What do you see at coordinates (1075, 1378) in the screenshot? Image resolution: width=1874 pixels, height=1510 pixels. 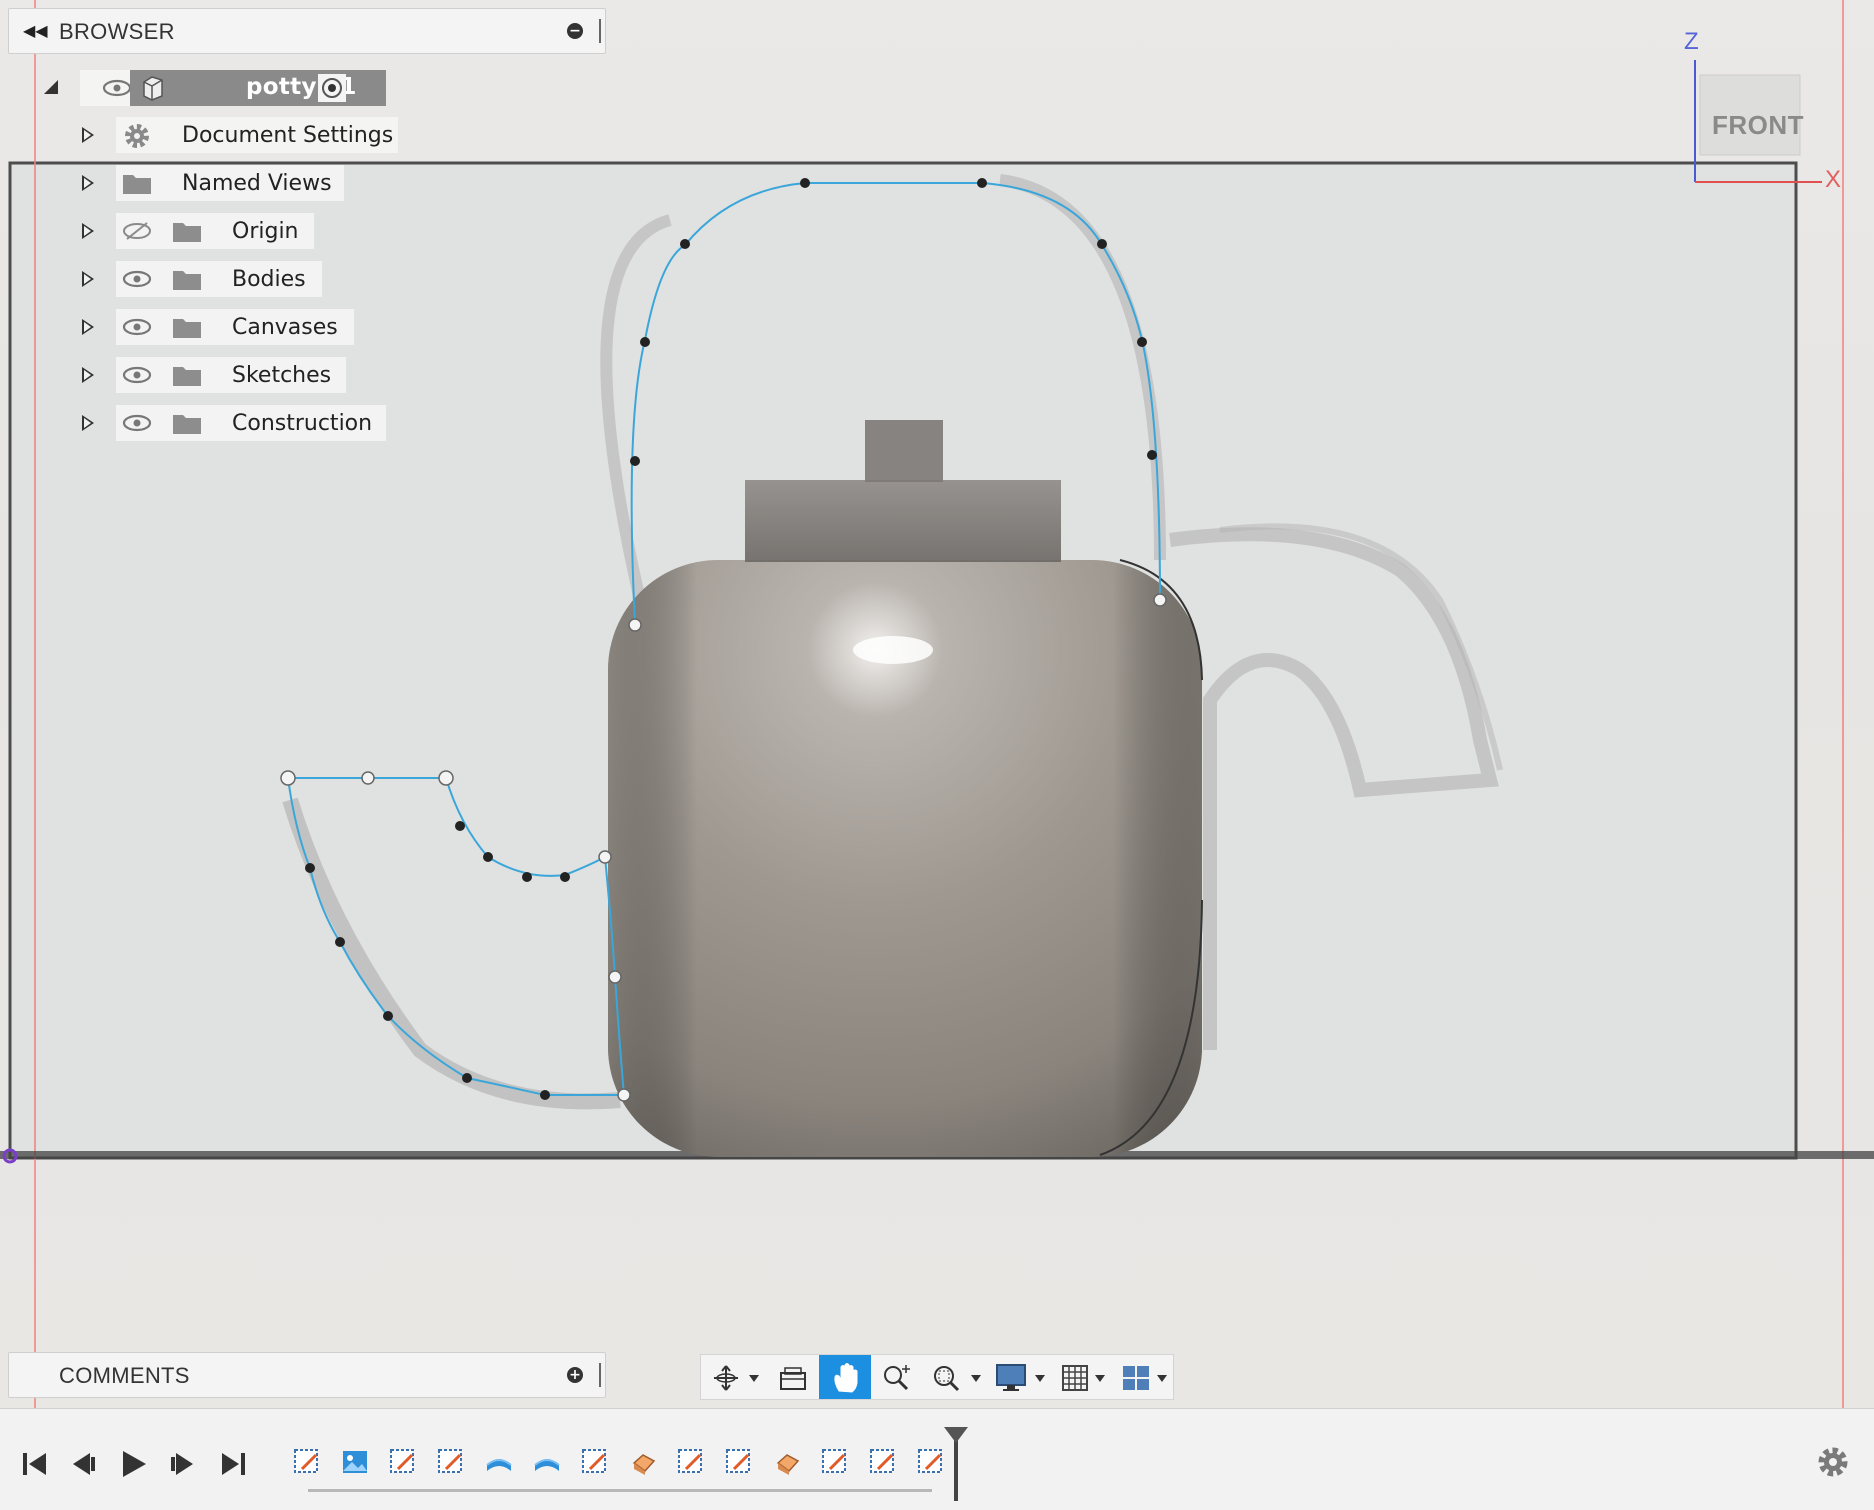 I see `grid-icon` at bounding box center [1075, 1378].